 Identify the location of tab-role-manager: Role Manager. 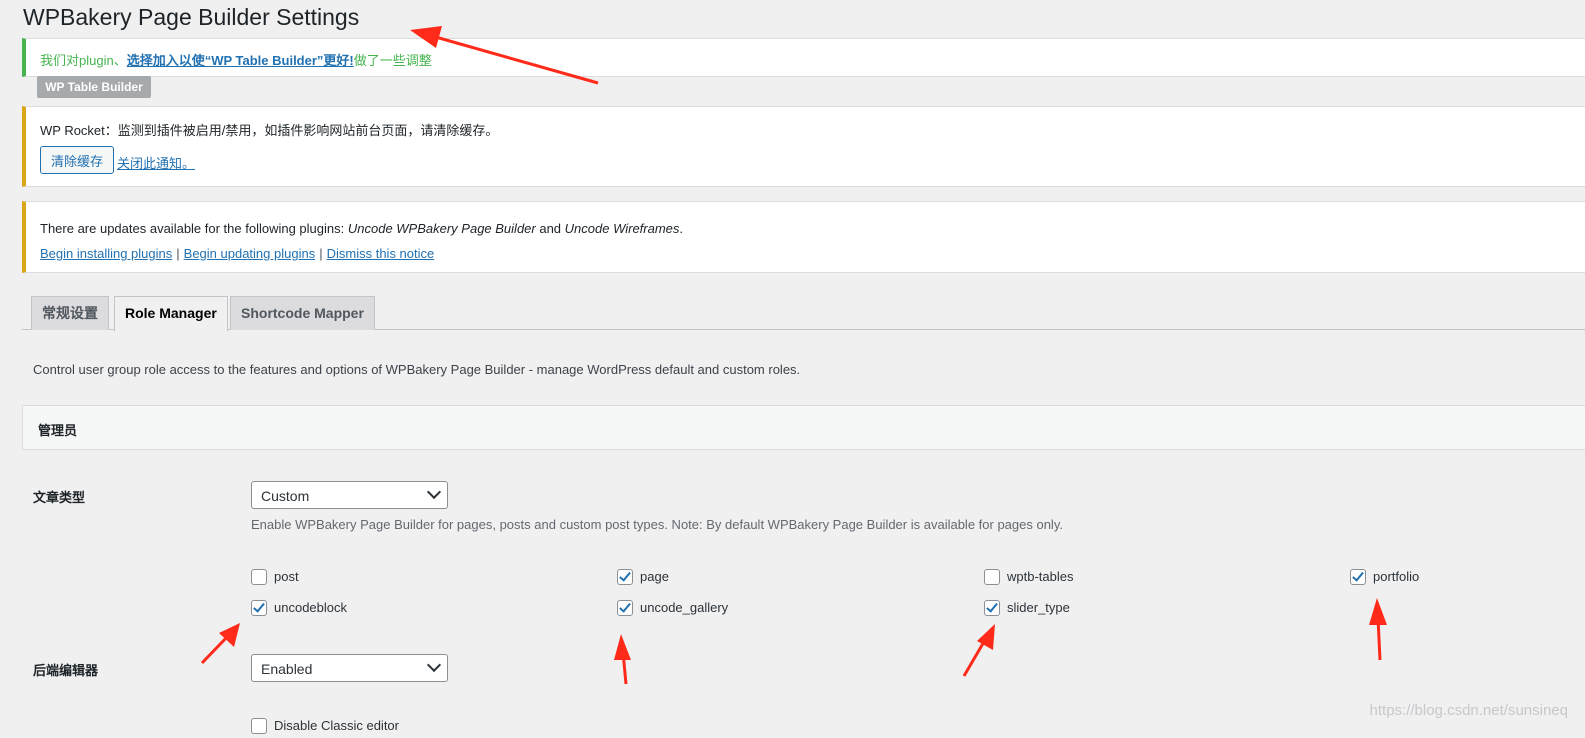
(171, 313).